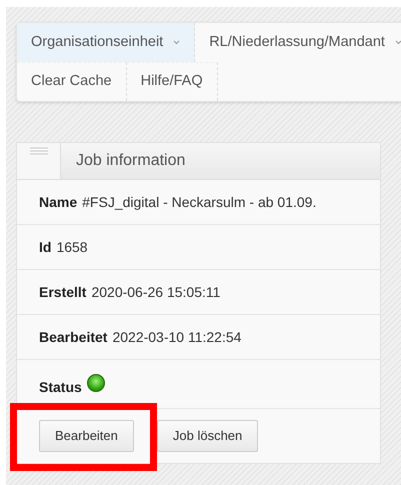  I want to click on menu-icon, so click(39, 151).